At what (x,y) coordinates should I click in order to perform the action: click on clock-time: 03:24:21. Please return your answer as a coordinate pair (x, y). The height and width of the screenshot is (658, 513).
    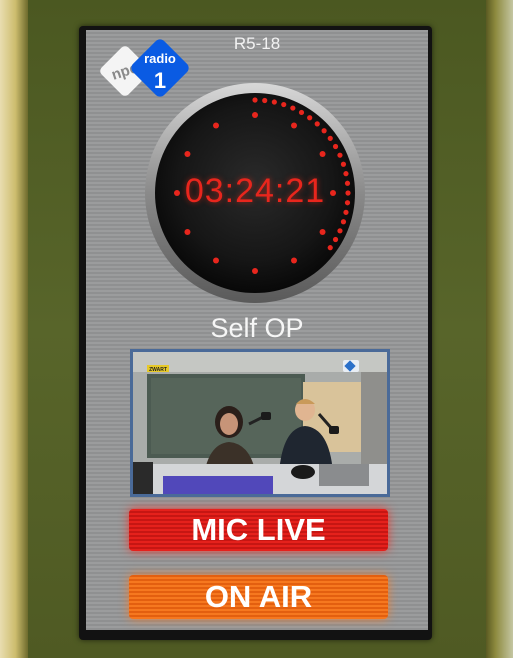
    Looking at the image, I should click on (255, 191).